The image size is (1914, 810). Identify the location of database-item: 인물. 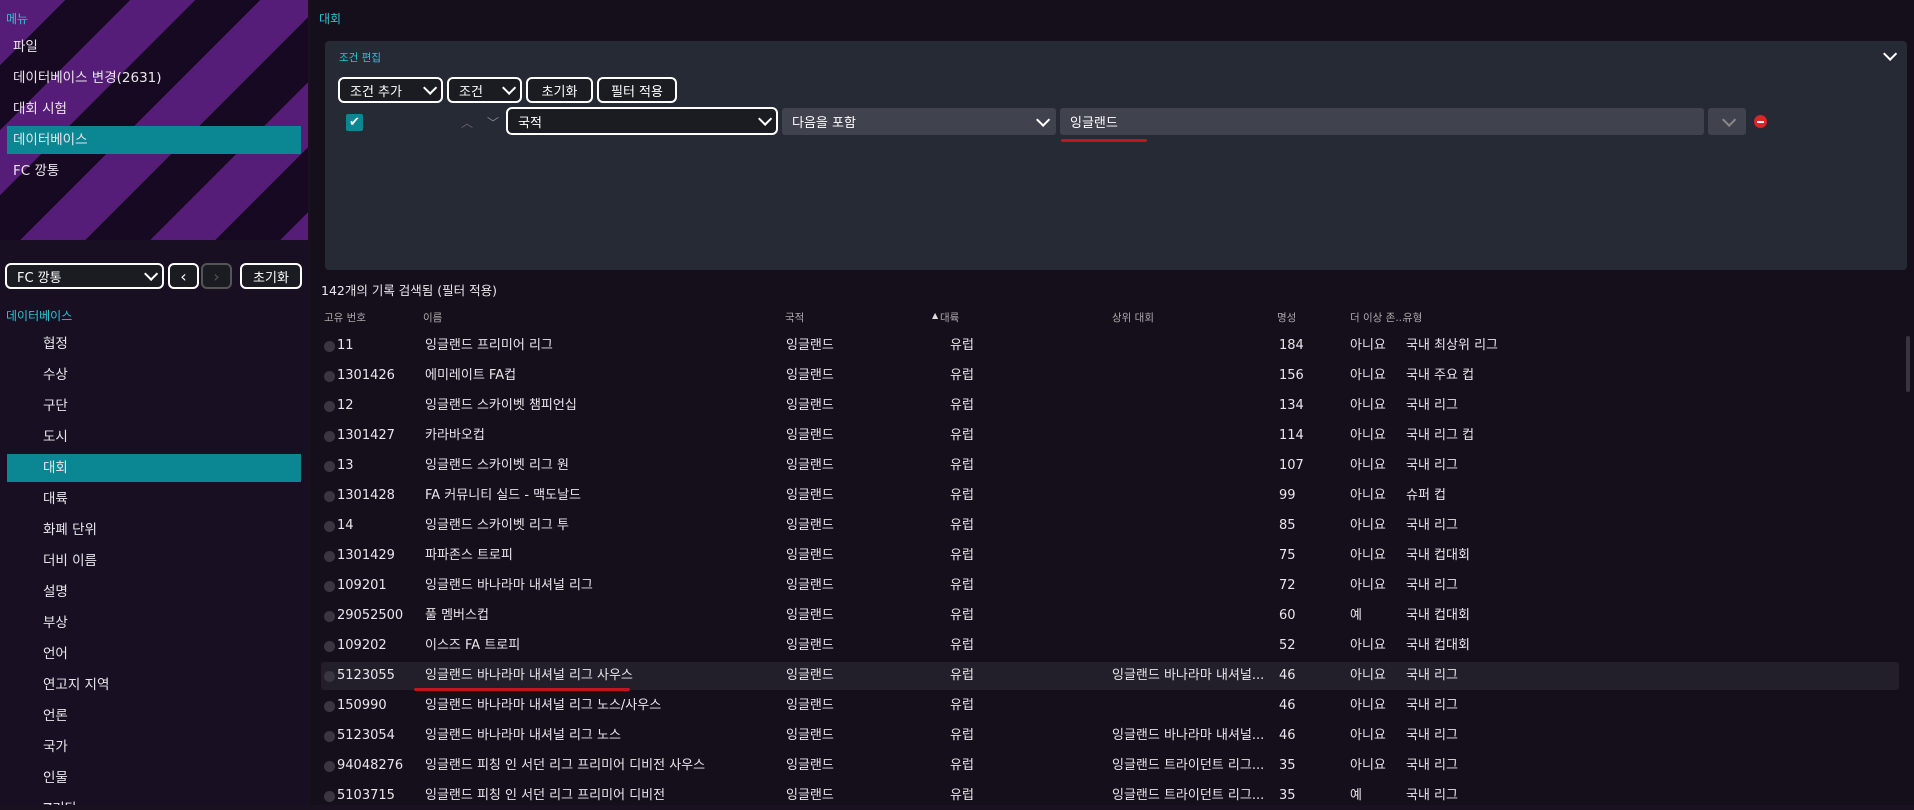
(154, 778).